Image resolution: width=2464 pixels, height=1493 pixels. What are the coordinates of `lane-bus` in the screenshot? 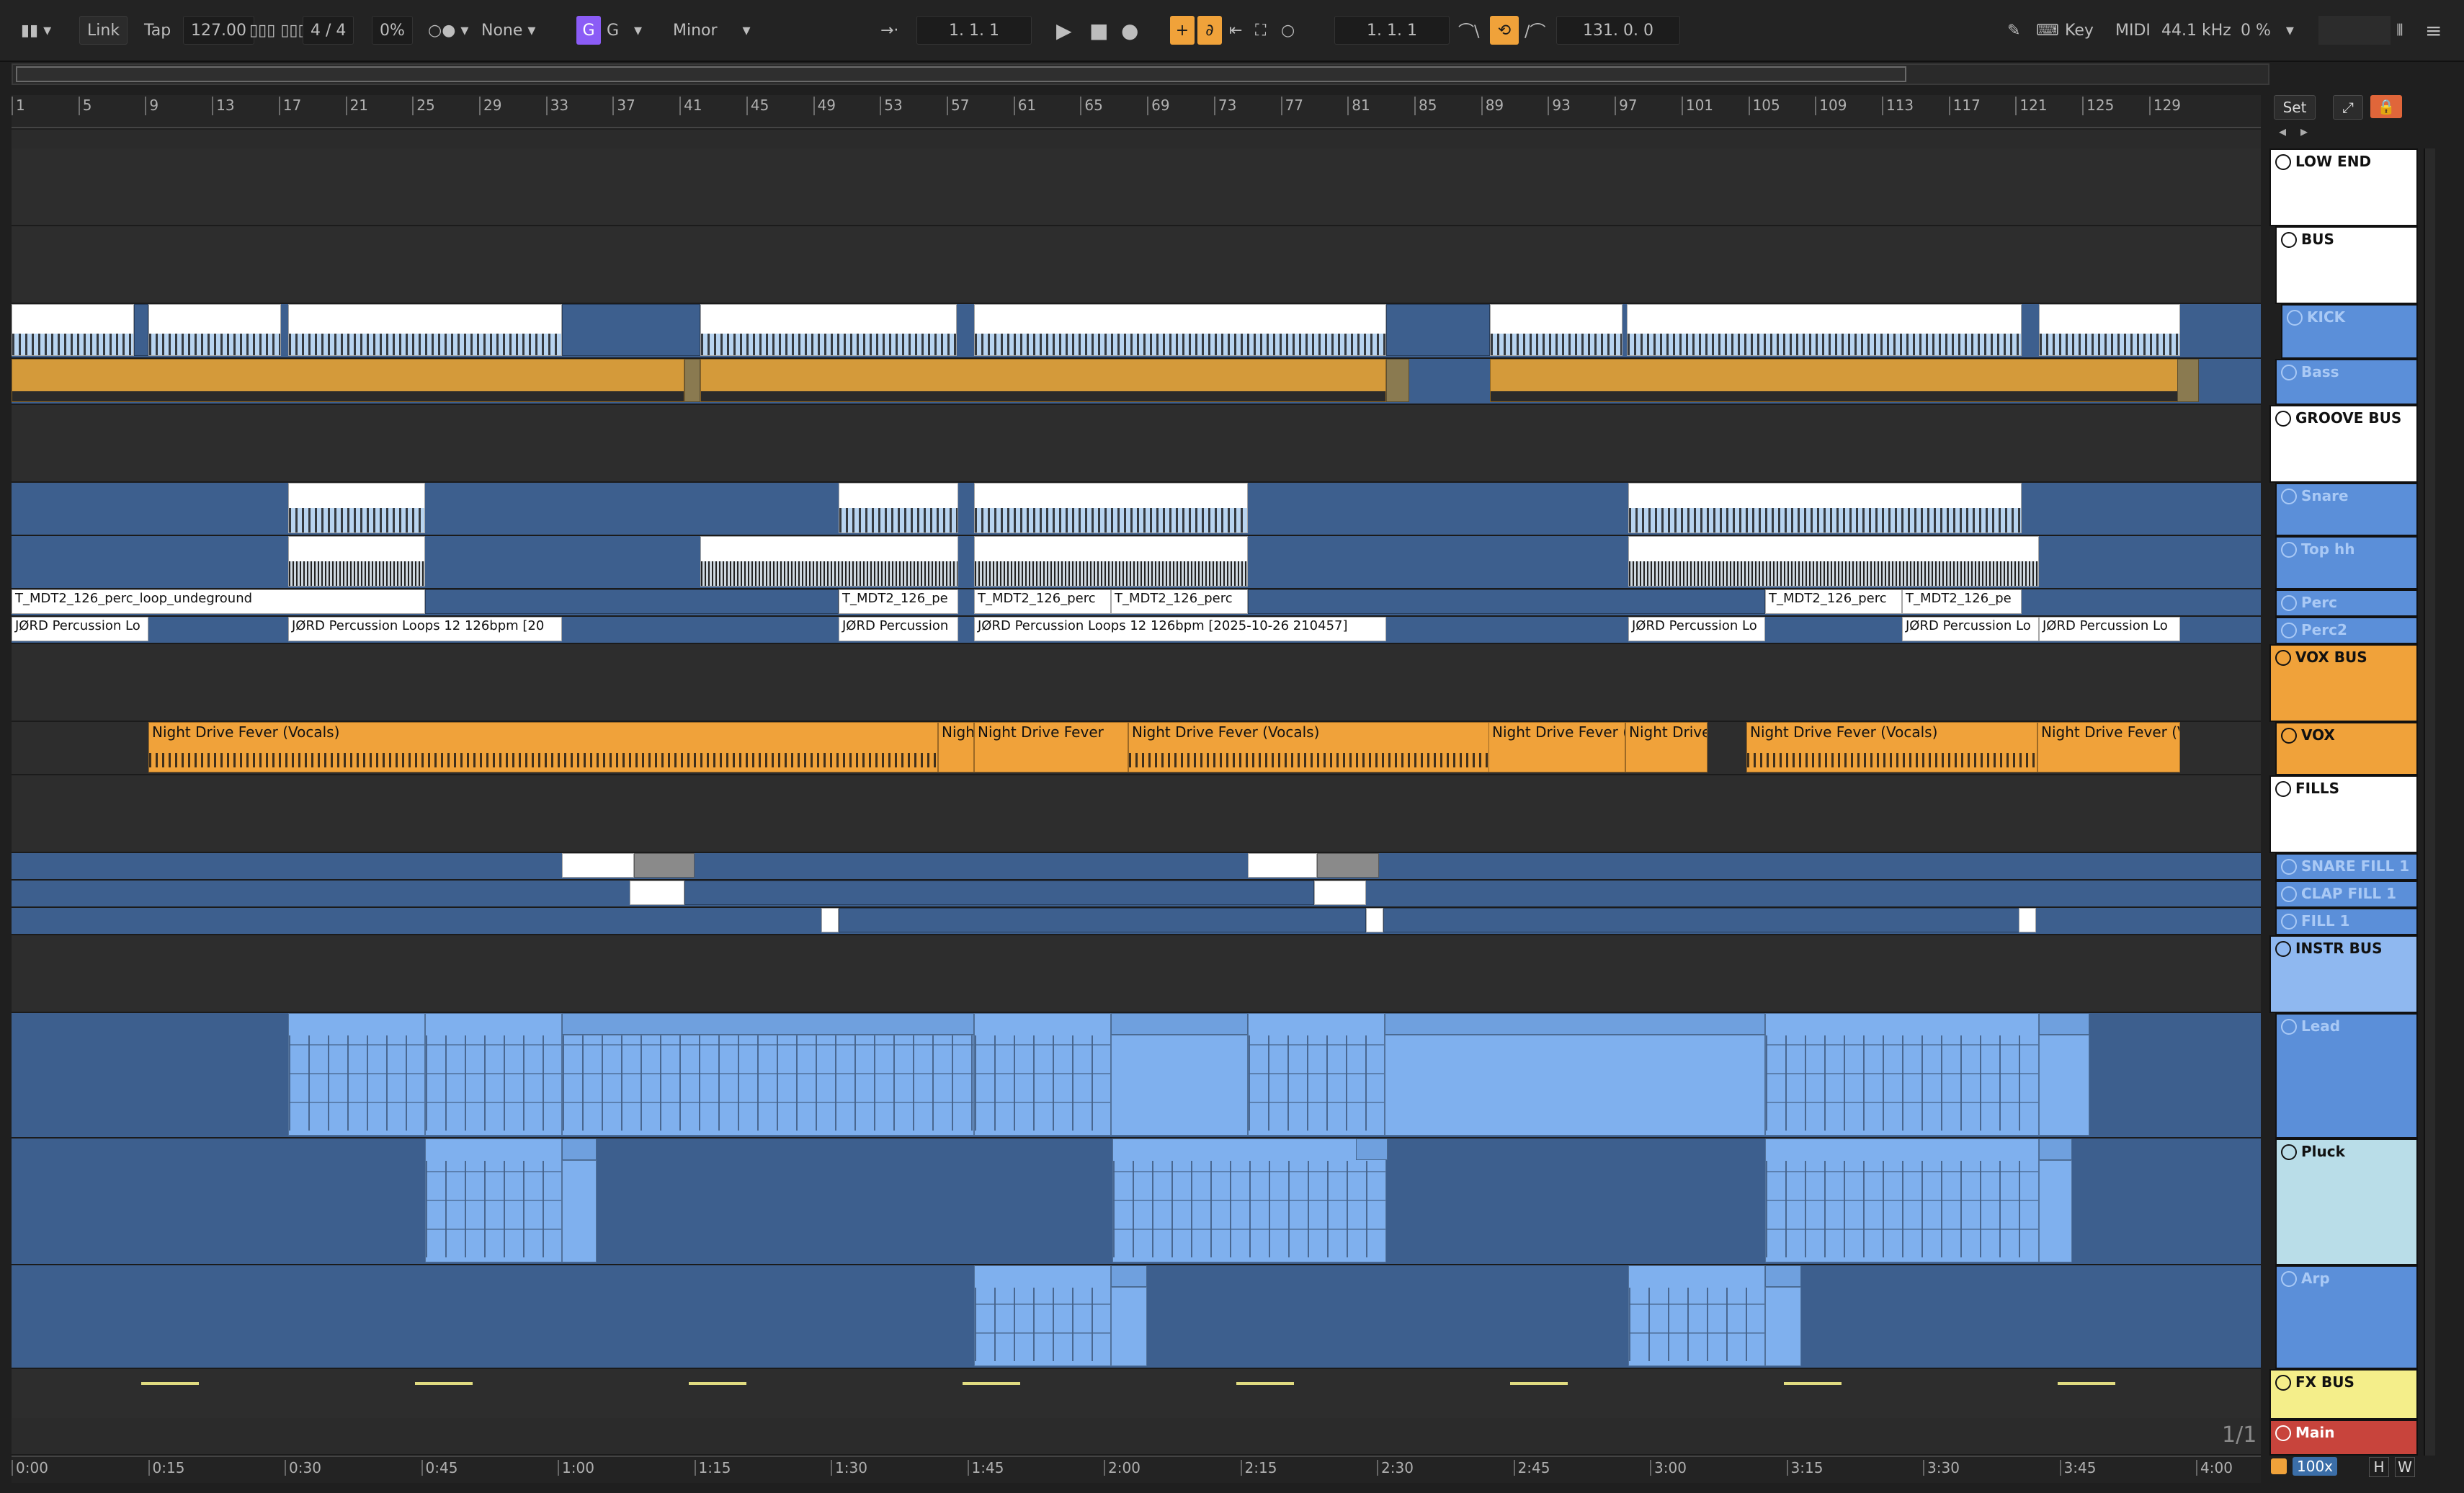 It's located at (1136, 265).